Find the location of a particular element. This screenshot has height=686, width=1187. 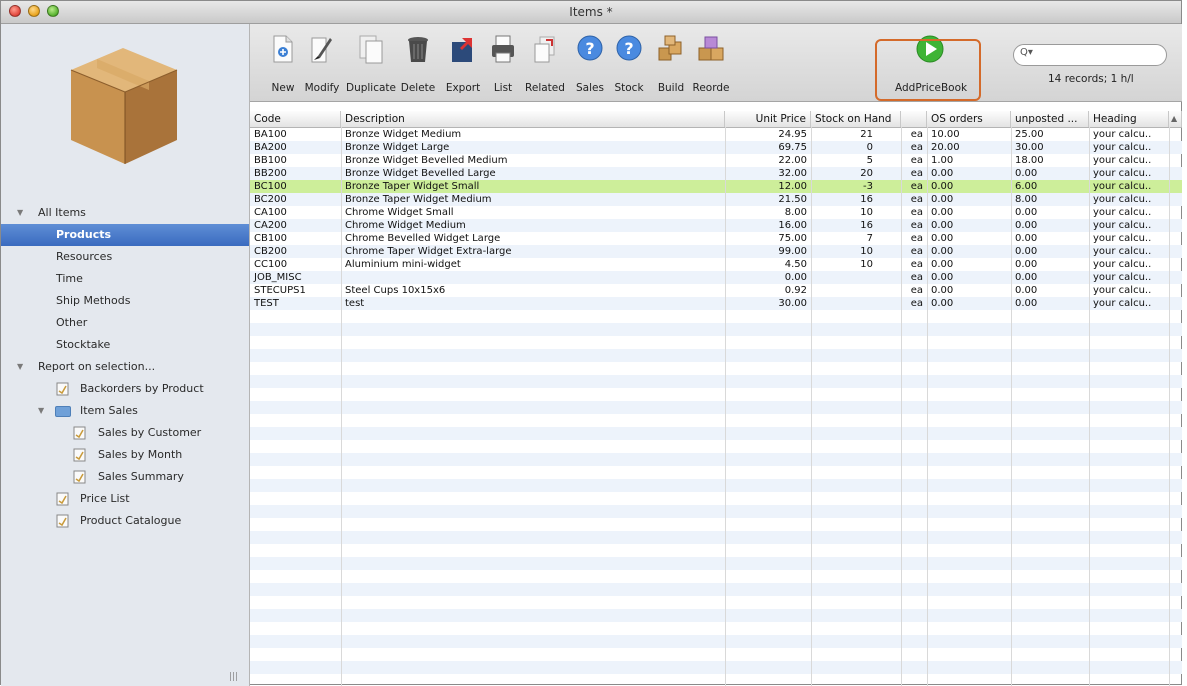

duplicate-icon is located at coordinates (371, 49).